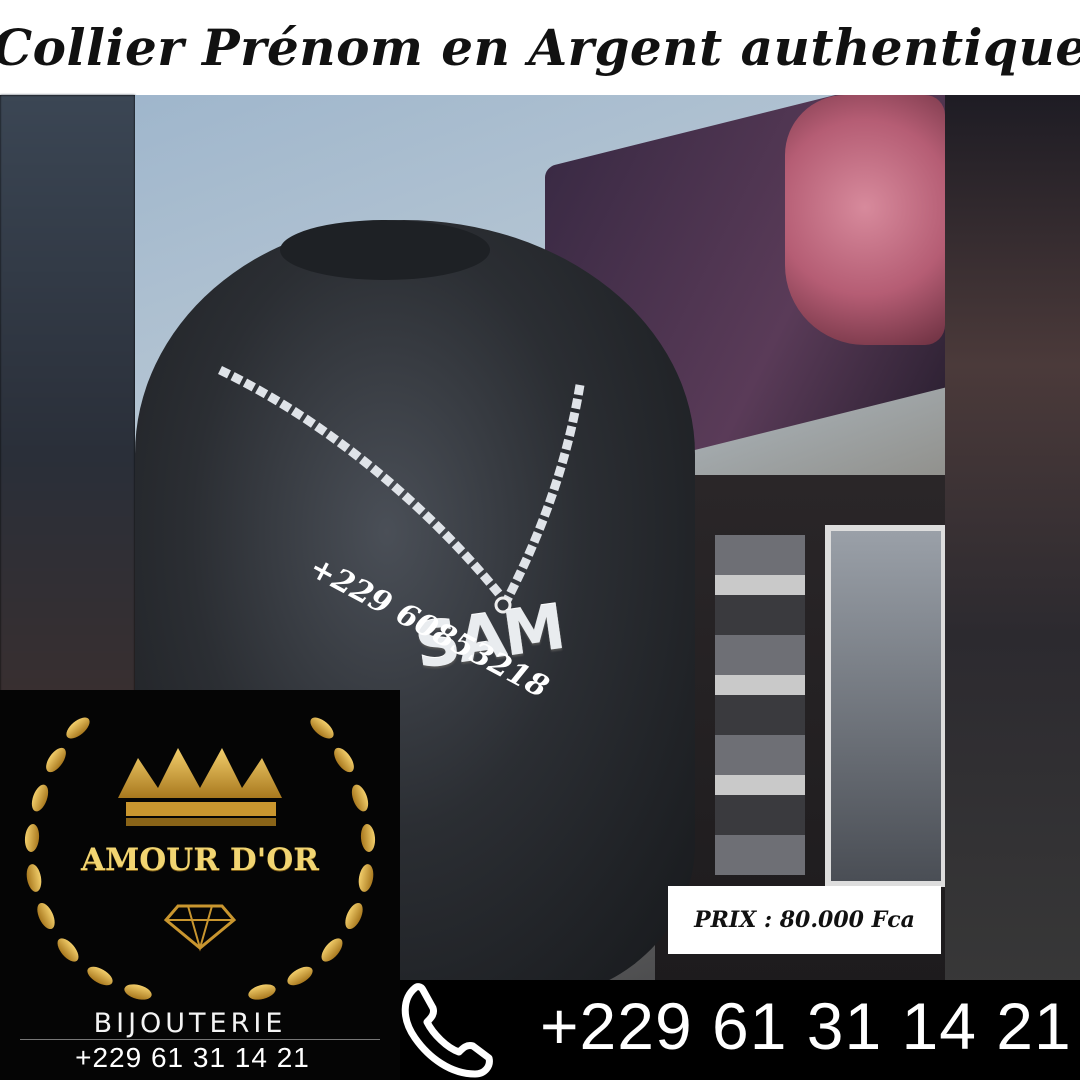 The width and height of the screenshot is (1080, 1080). Describe the element at coordinates (200, 1039) in the screenshot. I see `divider` at that location.